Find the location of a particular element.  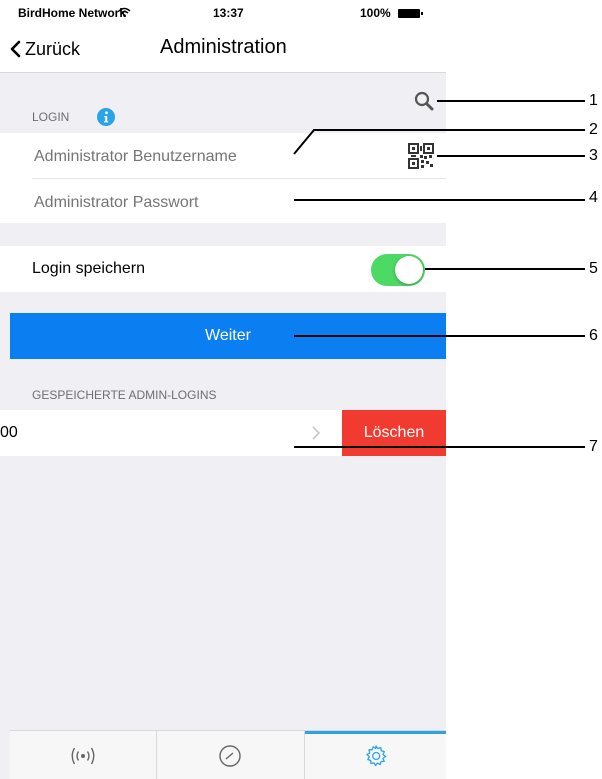

callout-number-3: 3 is located at coordinates (593, 155).